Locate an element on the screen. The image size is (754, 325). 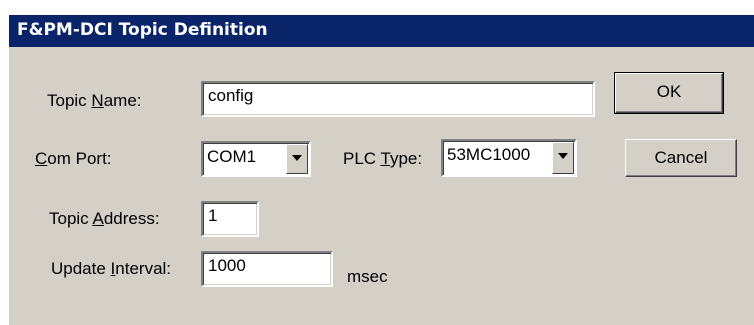
com-port-value: COM1 is located at coordinates (232, 156).